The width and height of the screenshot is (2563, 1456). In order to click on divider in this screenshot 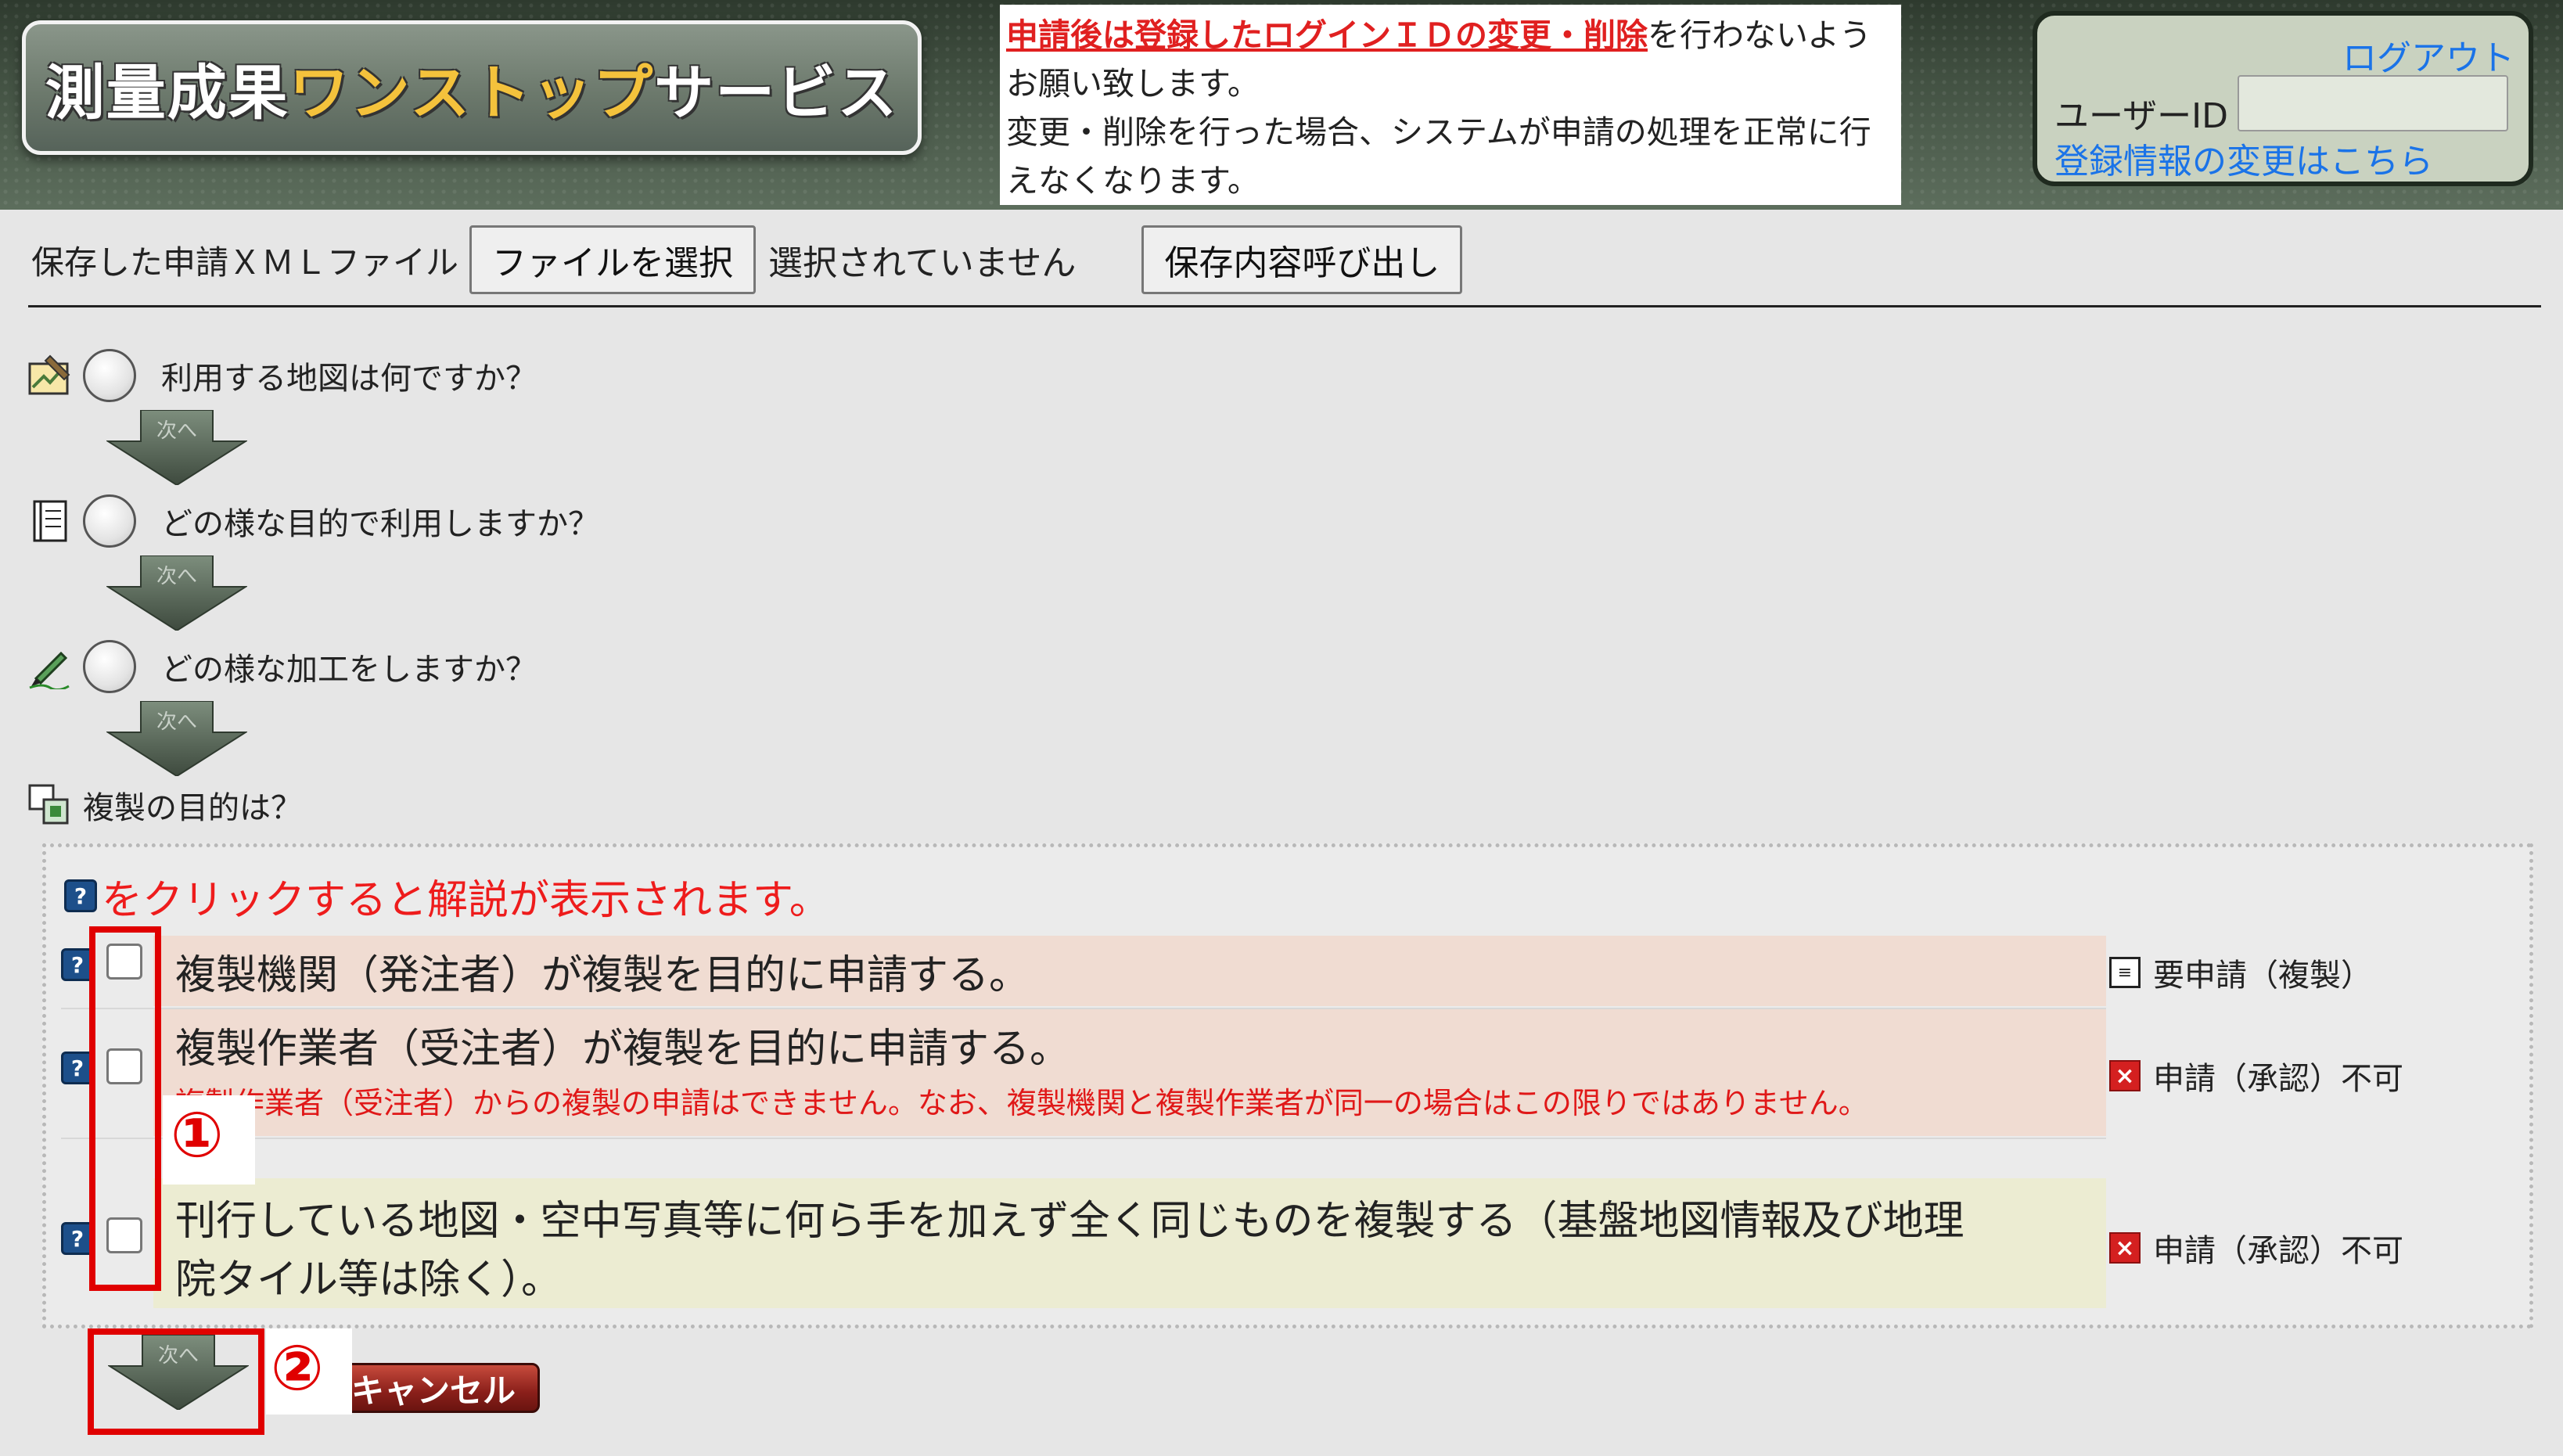, I will do `click(1284, 306)`.